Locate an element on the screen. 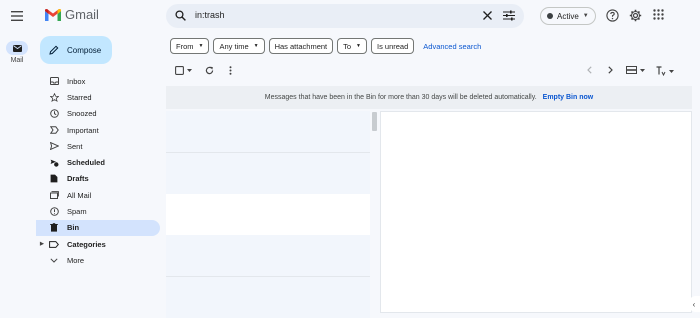 The image size is (700, 318). mail-icon is located at coordinates (17, 48).